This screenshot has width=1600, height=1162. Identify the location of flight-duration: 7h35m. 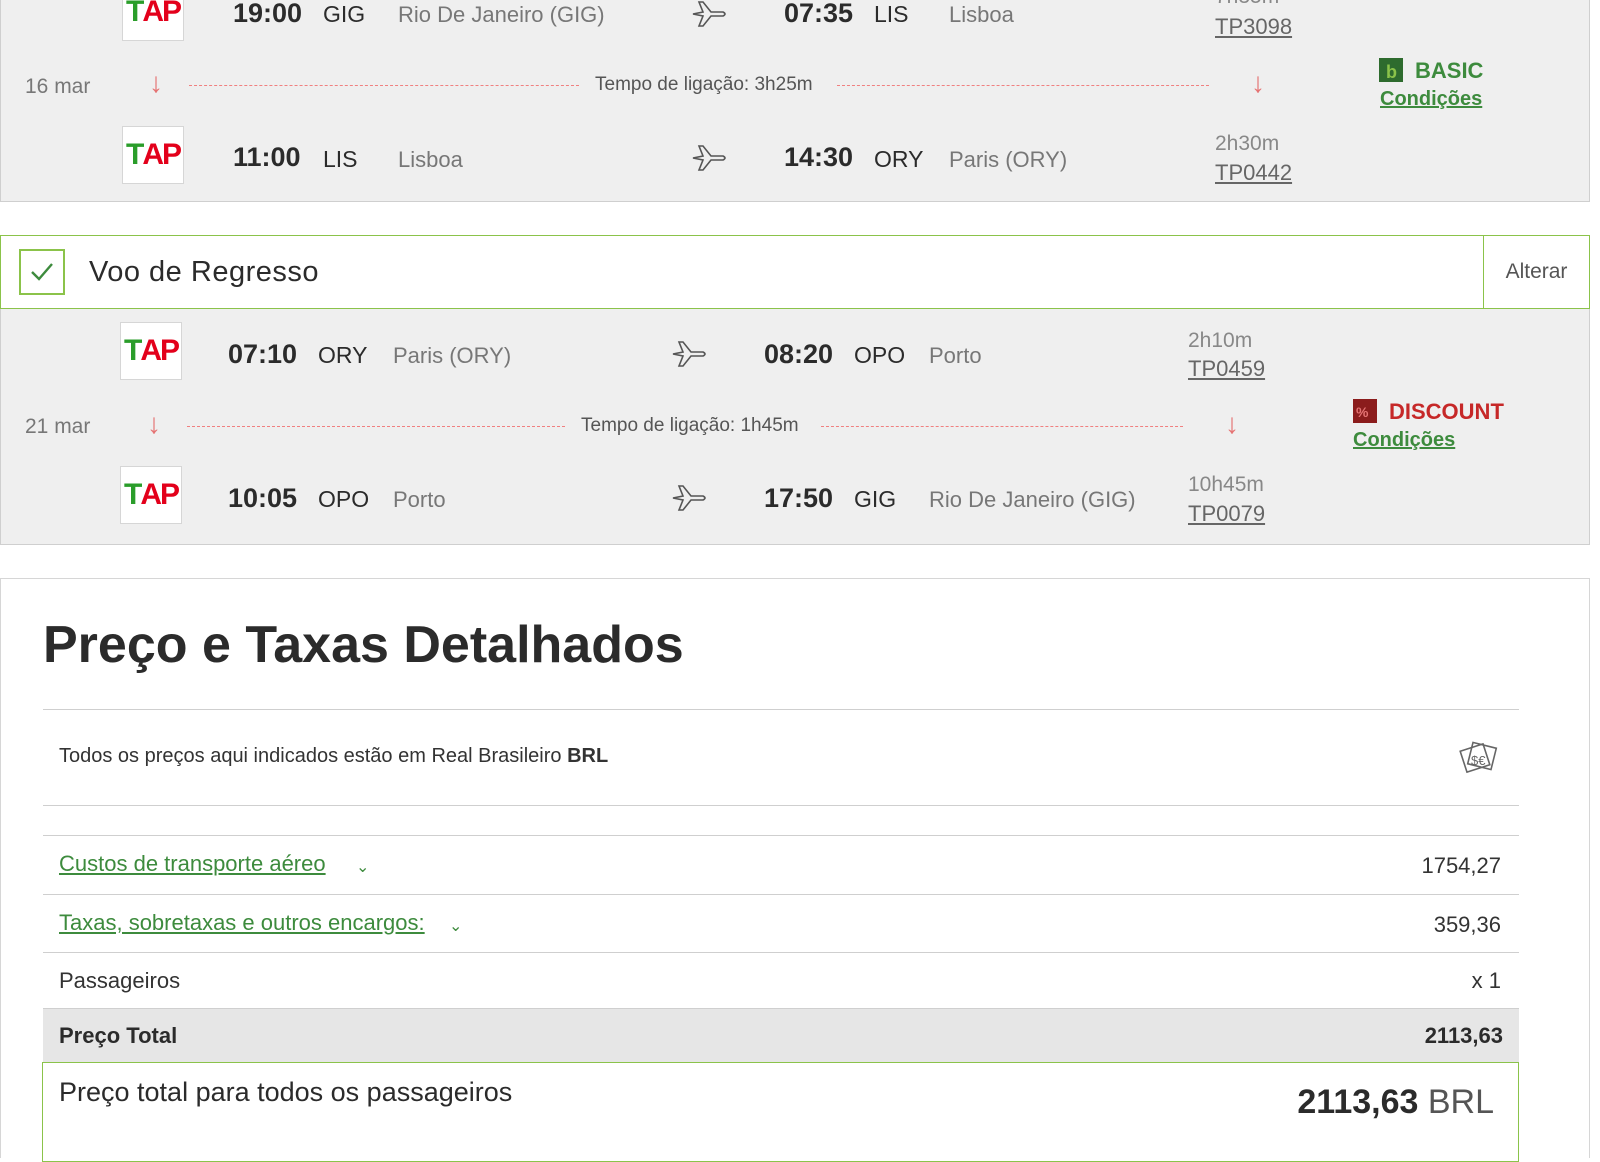
(1247, 4).